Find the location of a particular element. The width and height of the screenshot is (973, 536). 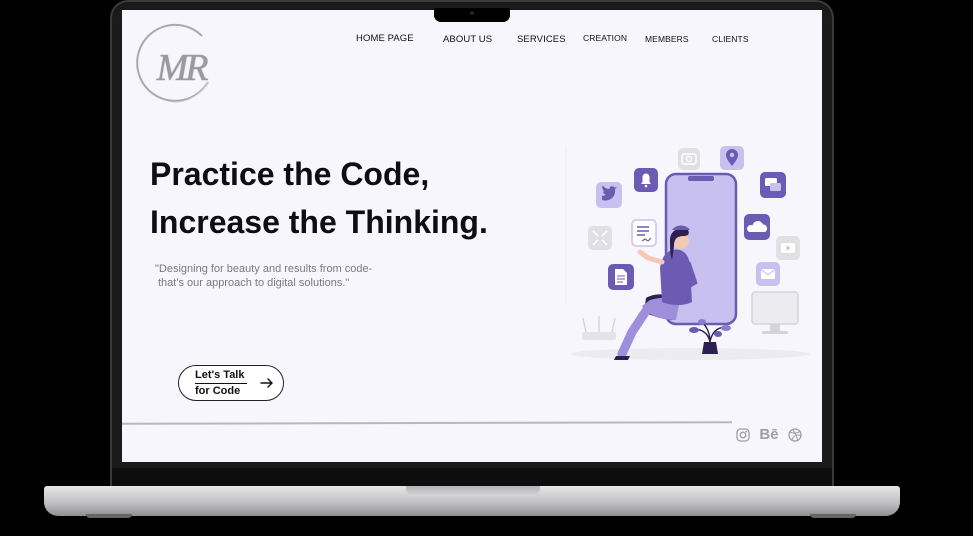

cloud-icon is located at coordinates (757, 227).